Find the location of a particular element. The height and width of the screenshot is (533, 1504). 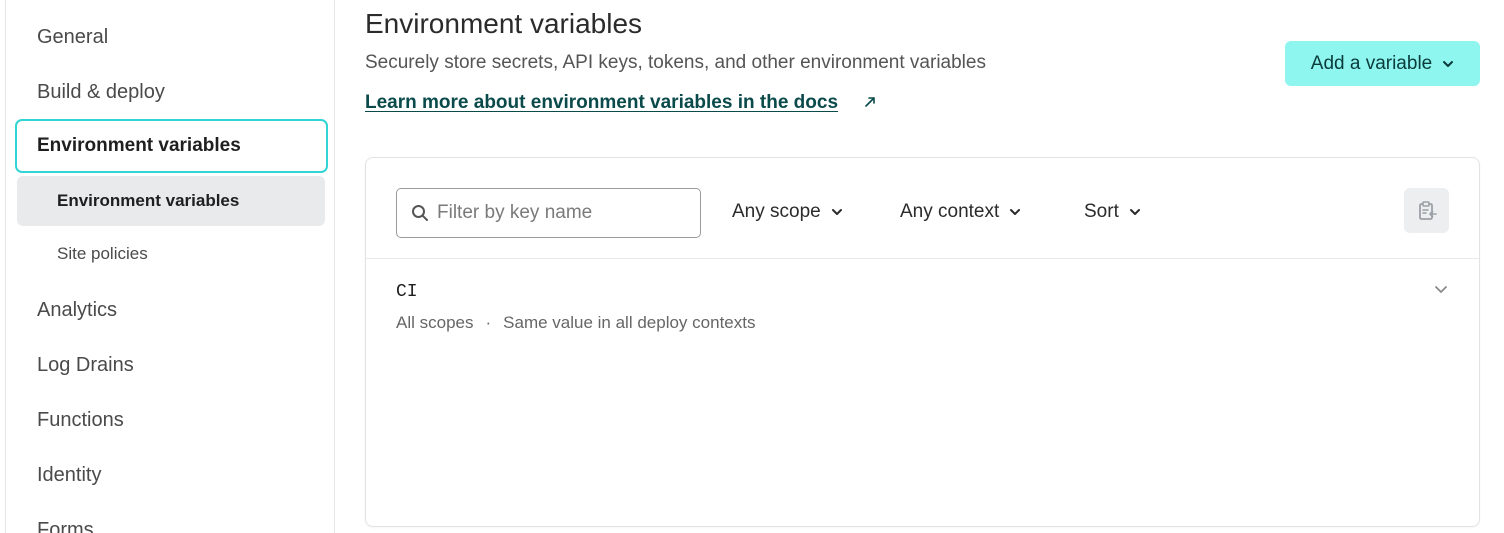

page-title: Environment variables is located at coordinates (504, 23).